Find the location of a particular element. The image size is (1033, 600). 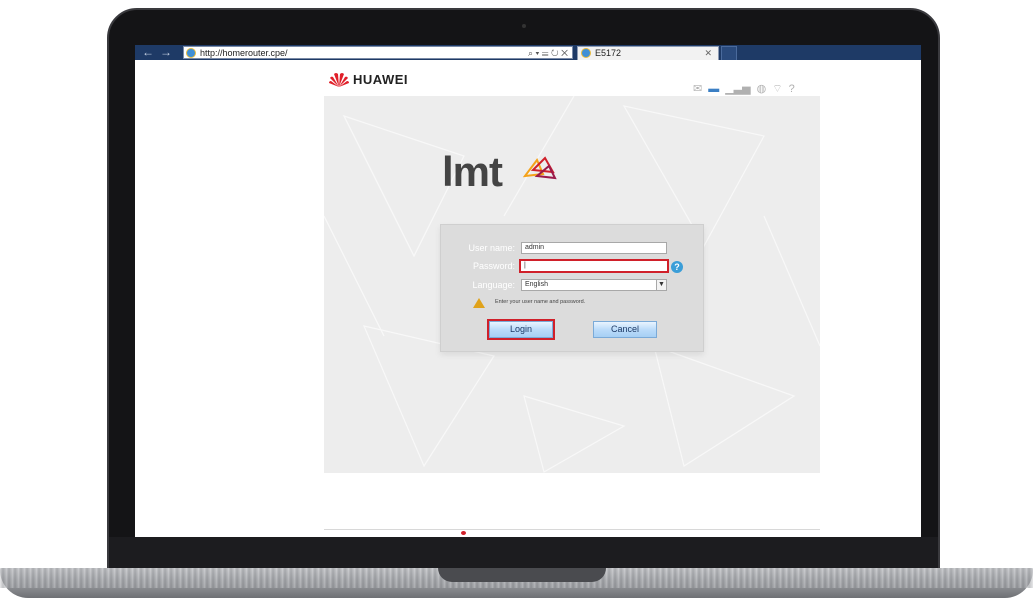

username-field: admin is located at coordinates (594, 248).